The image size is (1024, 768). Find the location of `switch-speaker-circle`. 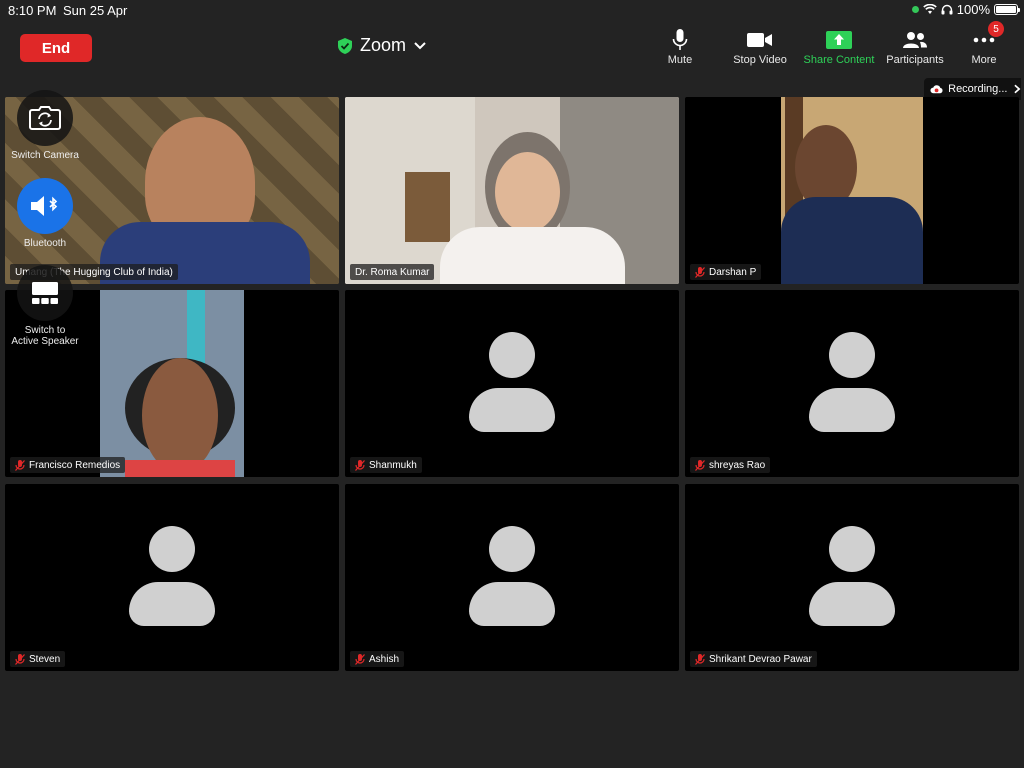

switch-speaker-circle is located at coordinates (45, 293).